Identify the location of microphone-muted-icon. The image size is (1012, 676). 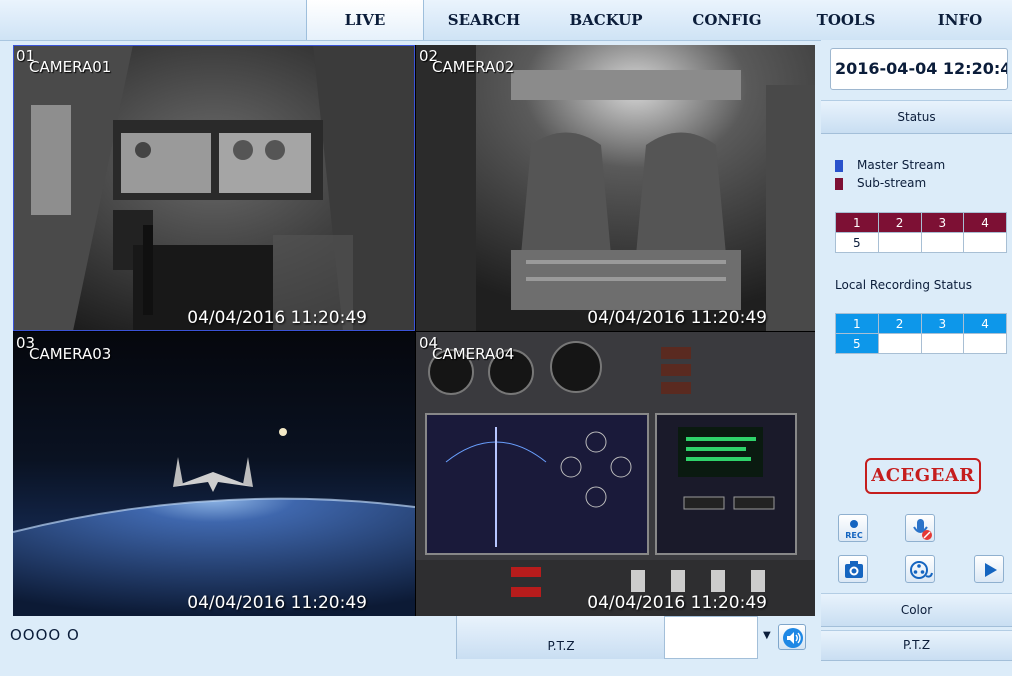
(922, 529).